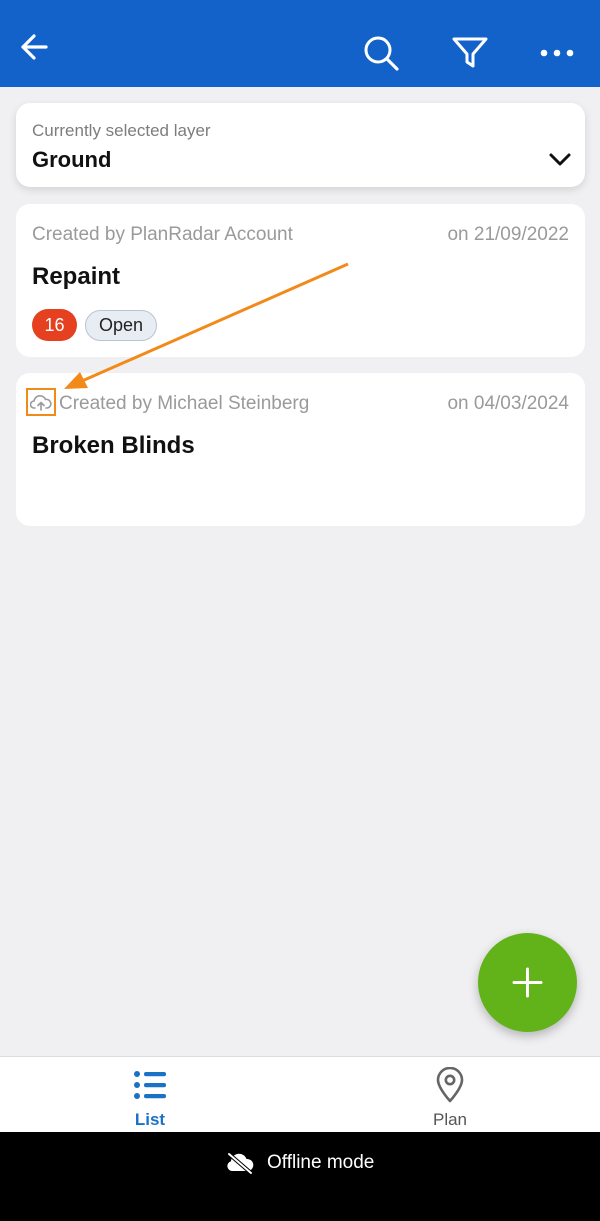 Image resolution: width=600 pixels, height=1221 pixels. Describe the element at coordinates (121, 130) in the screenshot. I see `layer-caption: Currently selected layer` at that location.